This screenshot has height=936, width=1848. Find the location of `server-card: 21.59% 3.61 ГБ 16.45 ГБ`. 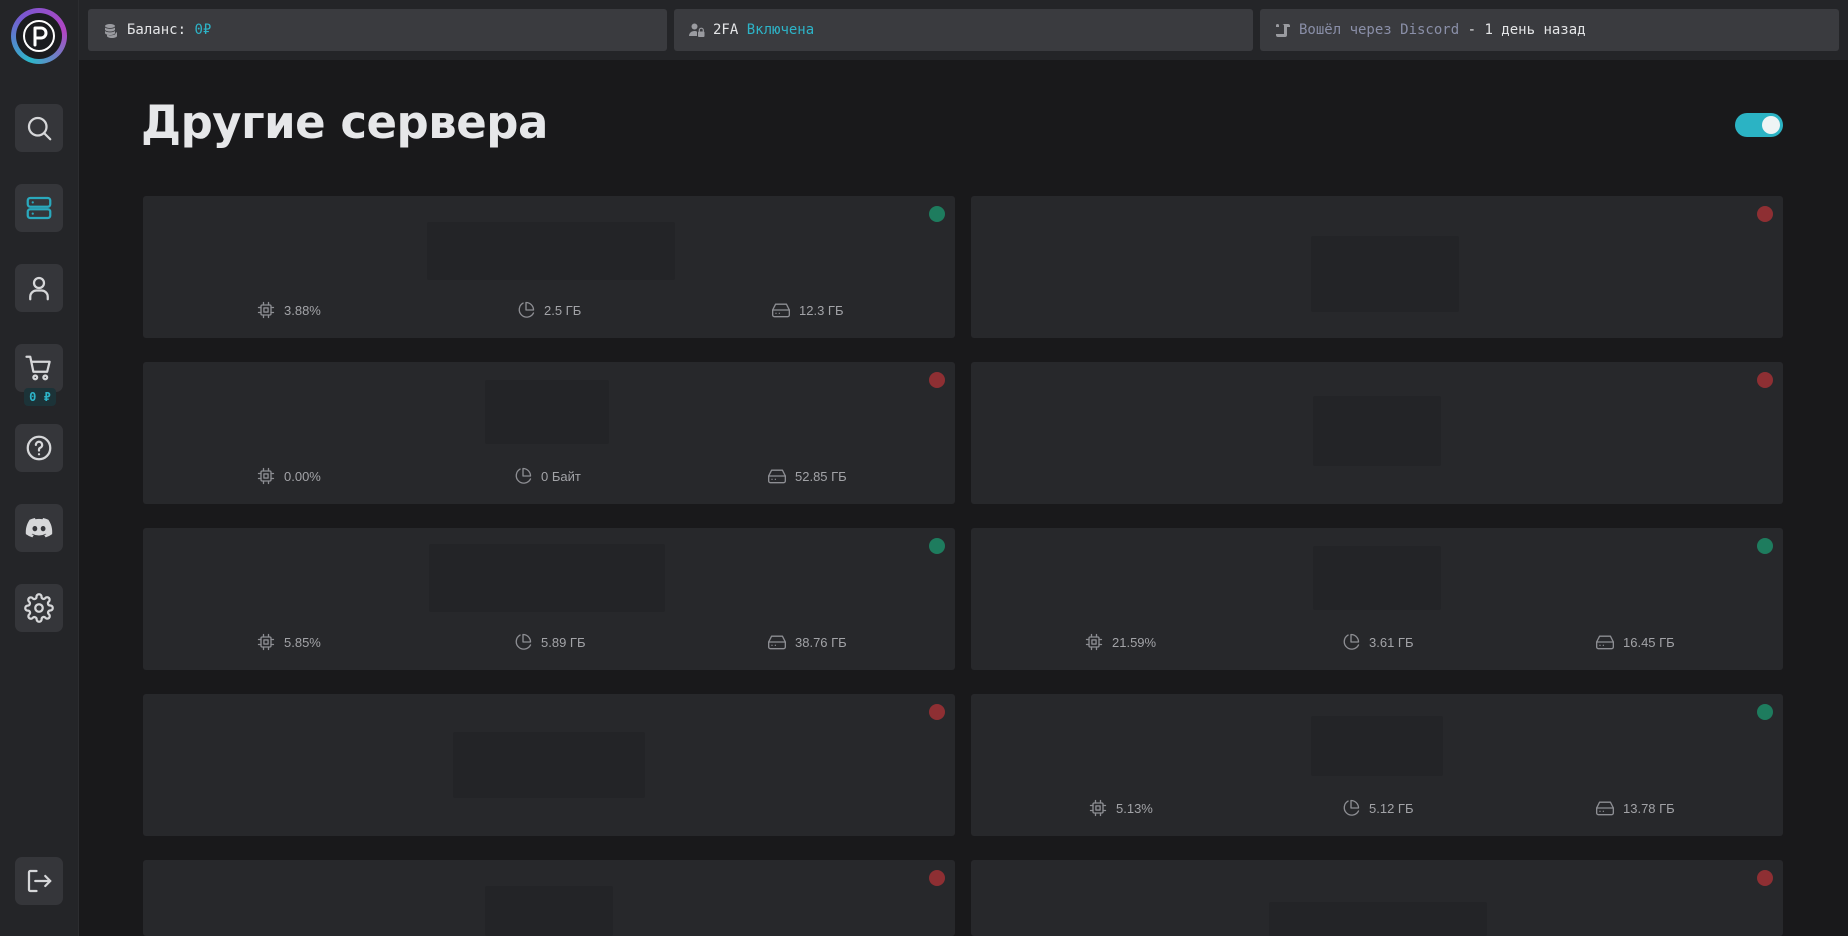

server-card: 21.59% 3.61 ГБ 16.45 ГБ is located at coordinates (1377, 599).